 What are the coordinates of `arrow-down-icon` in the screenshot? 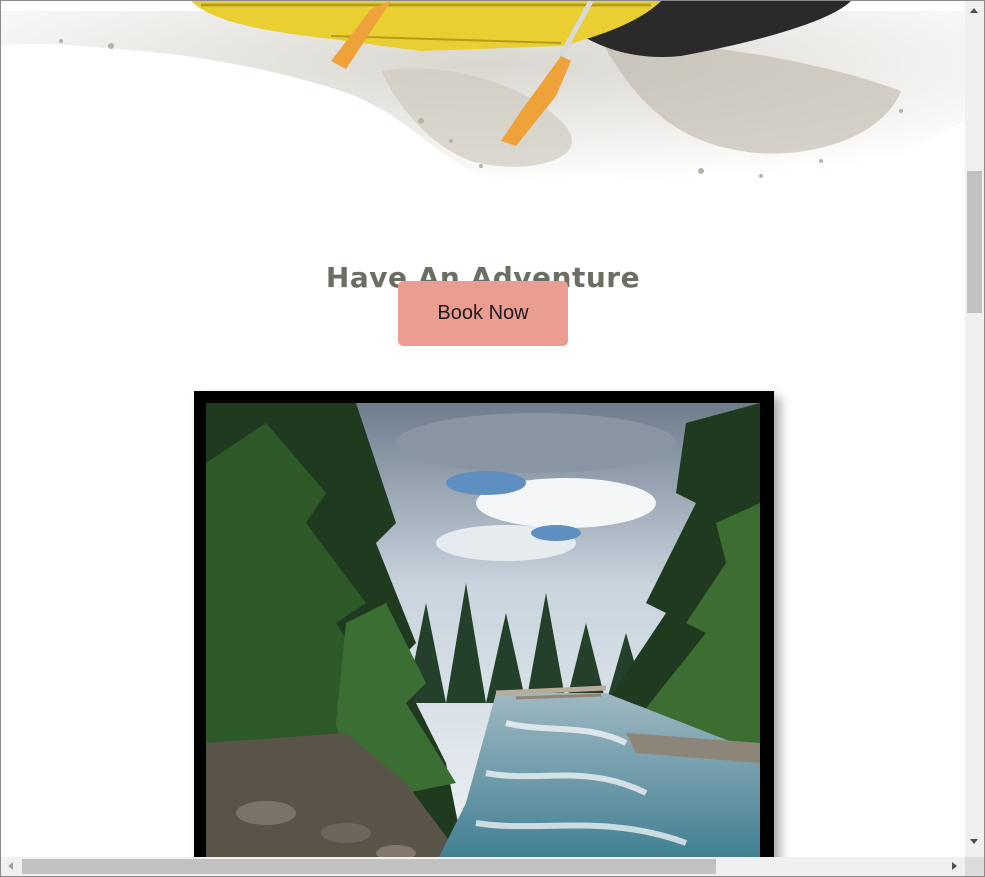 It's located at (974, 841).